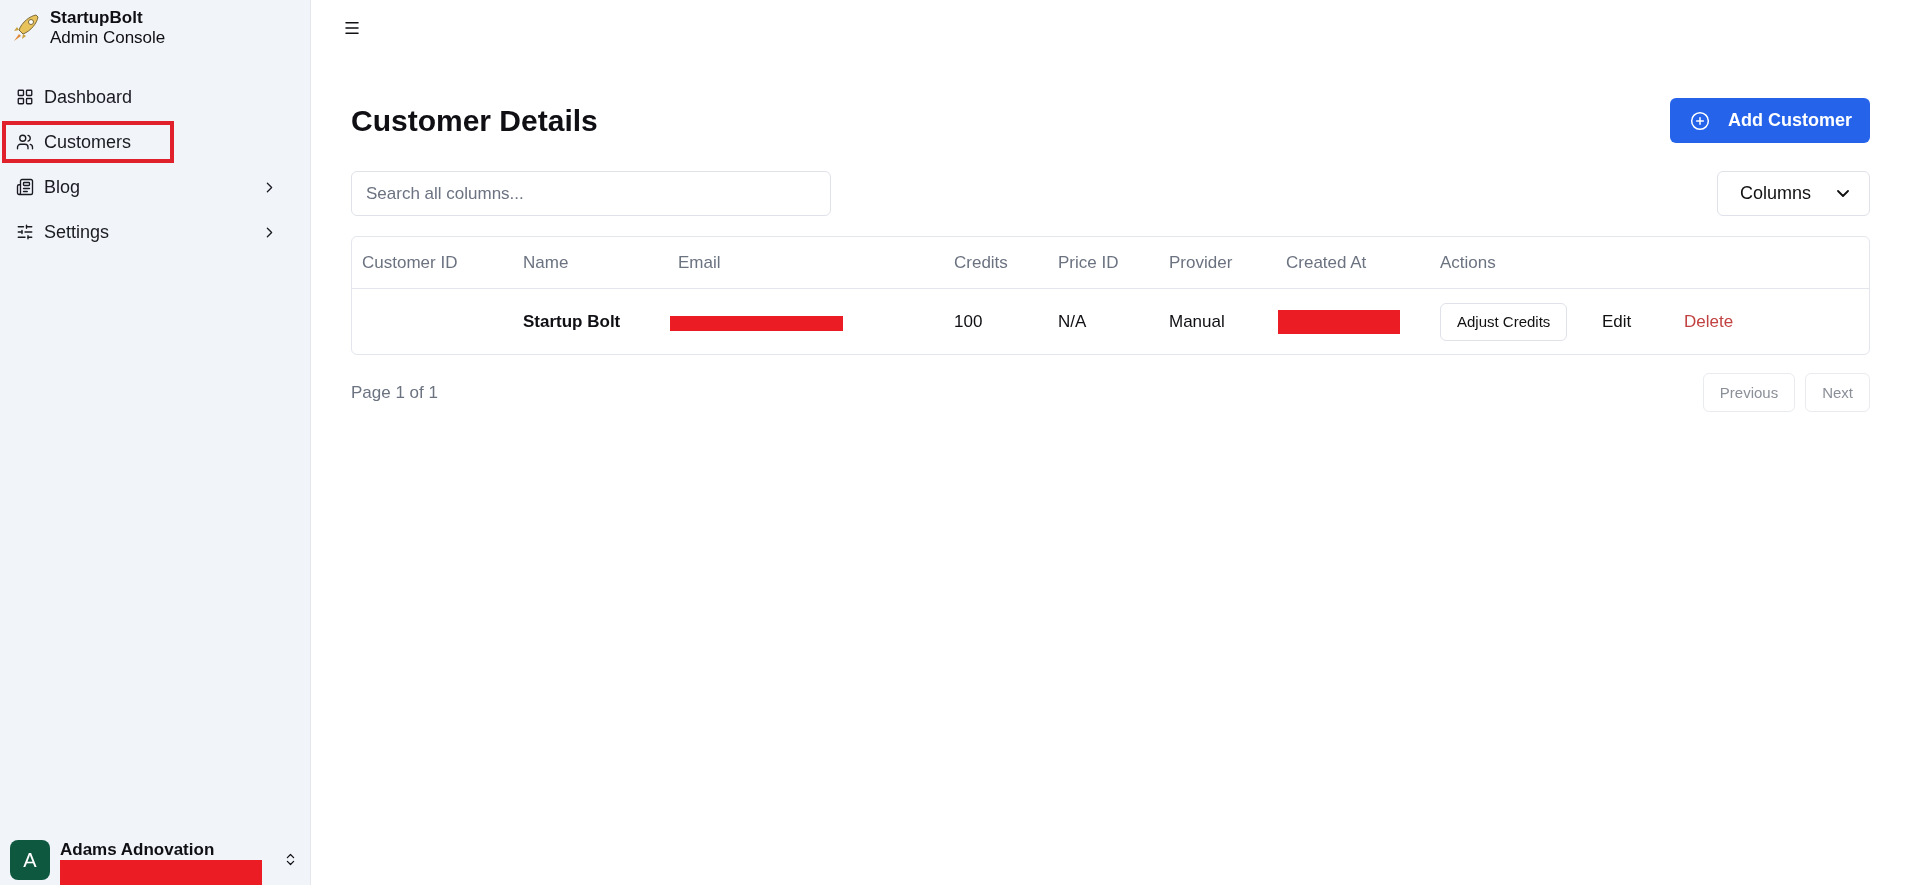 This screenshot has height=885, width=1908. What do you see at coordinates (138, 850) in the screenshot?
I see `user-name: Adams Adnovation` at bounding box center [138, 850].